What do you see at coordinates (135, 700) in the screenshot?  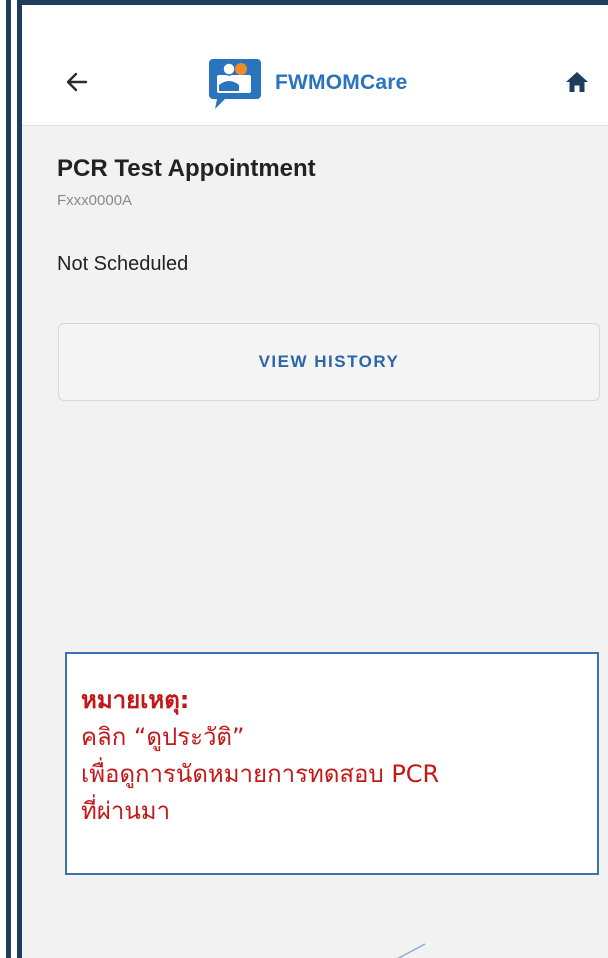 I see `note-heading: หมายเหตุ:` at bounding box center [135, 700].